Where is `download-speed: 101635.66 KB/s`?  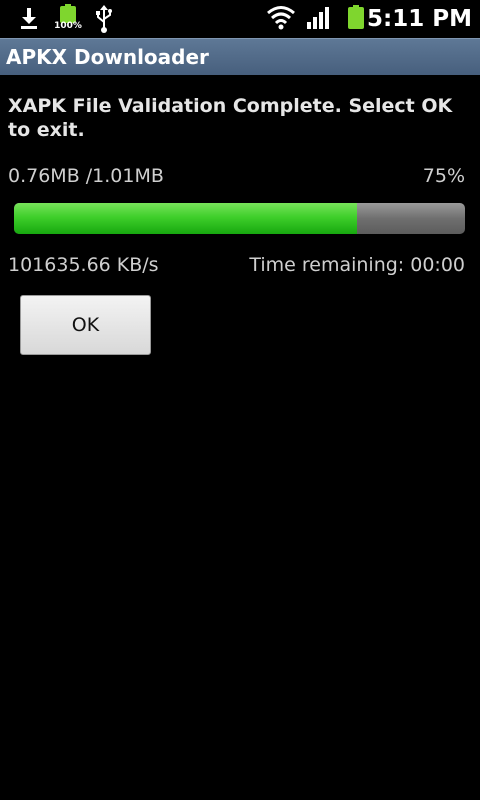 download-speed: 101635.66 KB/s is located at coordinates (83, 265).